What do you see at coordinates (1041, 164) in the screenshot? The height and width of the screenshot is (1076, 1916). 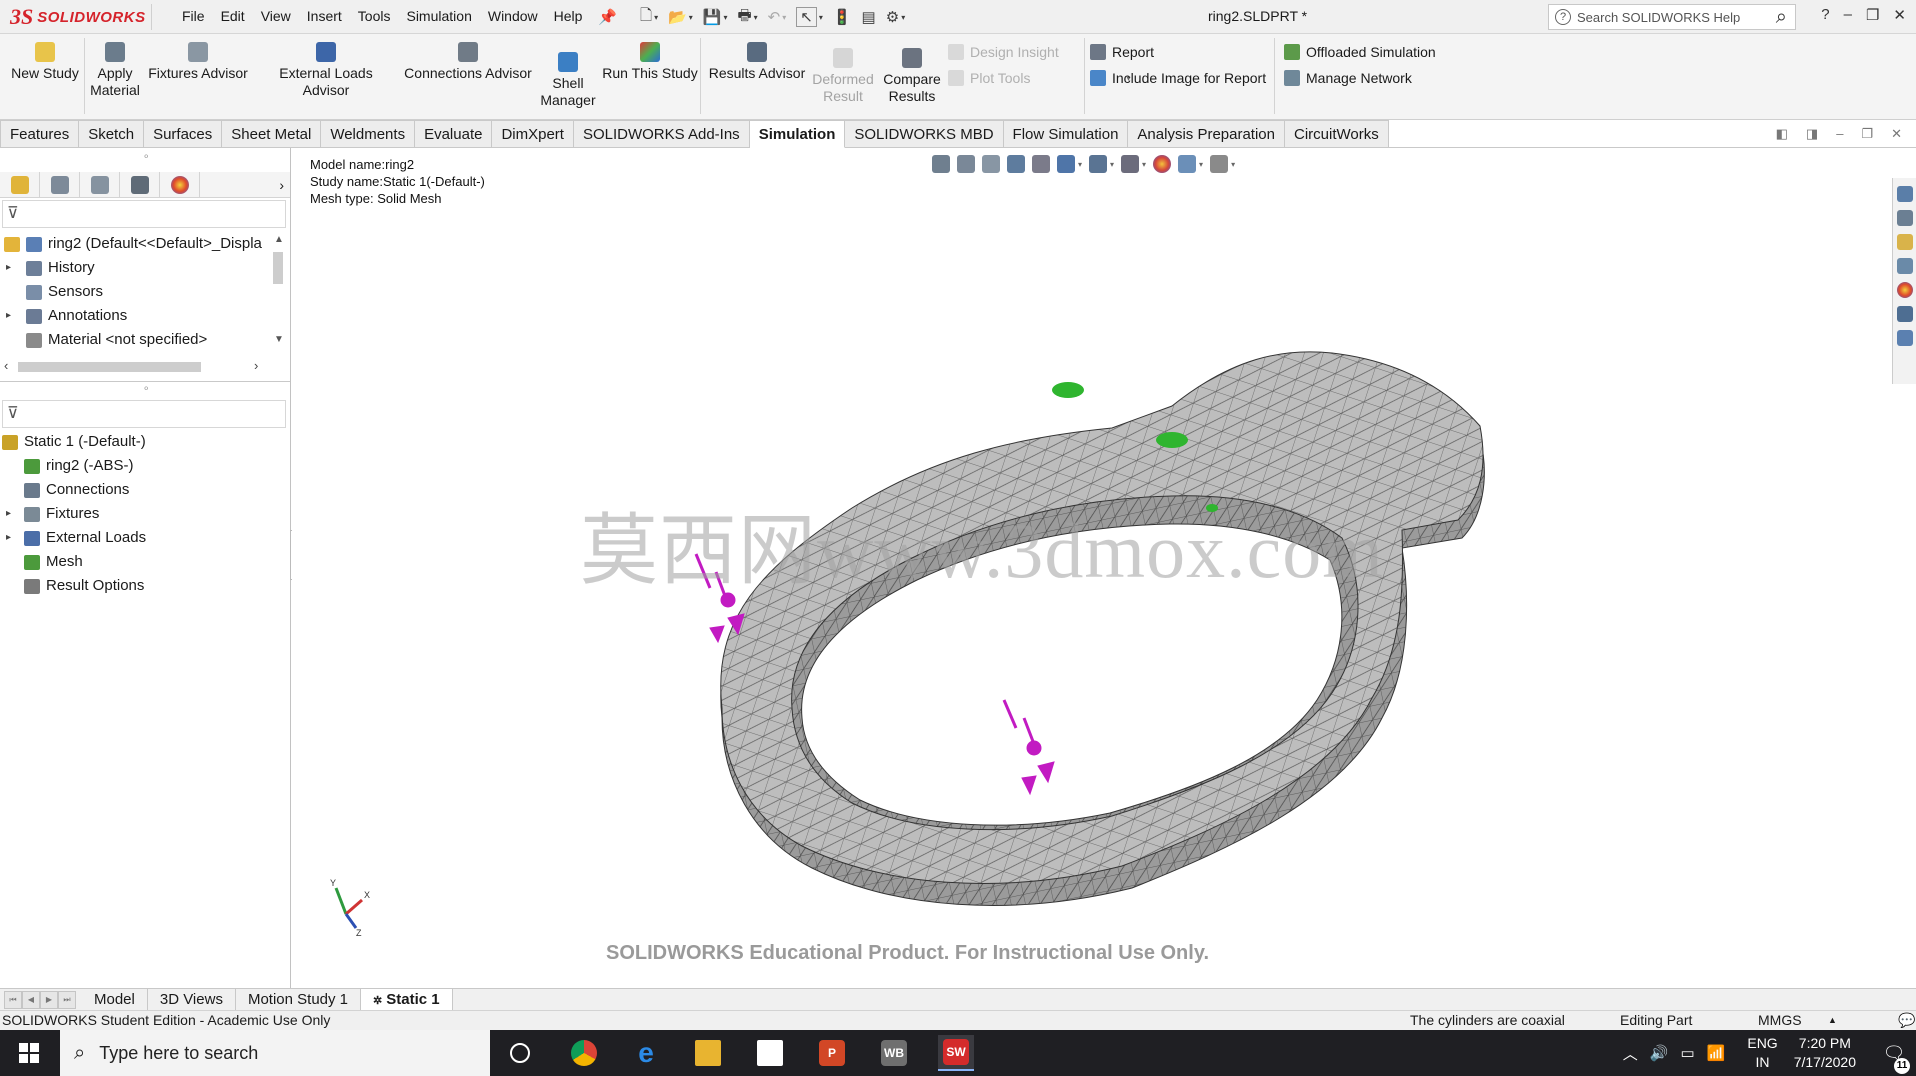 I see `dynamic-annotation-icon` at bounding box center [1041, 164].